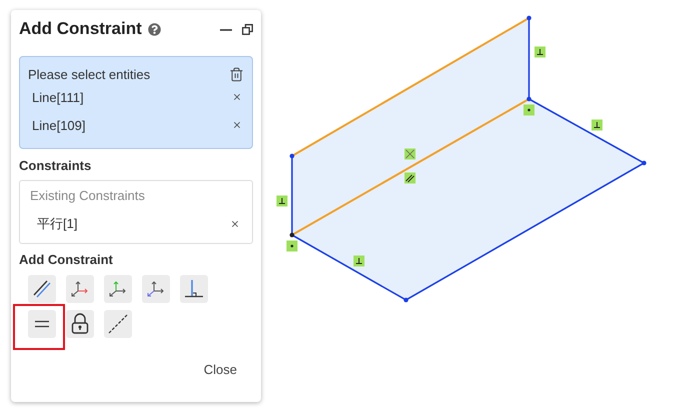  What do you see at coordinates (154, 29) in the screenshot?
I see `help-icon` at bounding box center [154, 29].